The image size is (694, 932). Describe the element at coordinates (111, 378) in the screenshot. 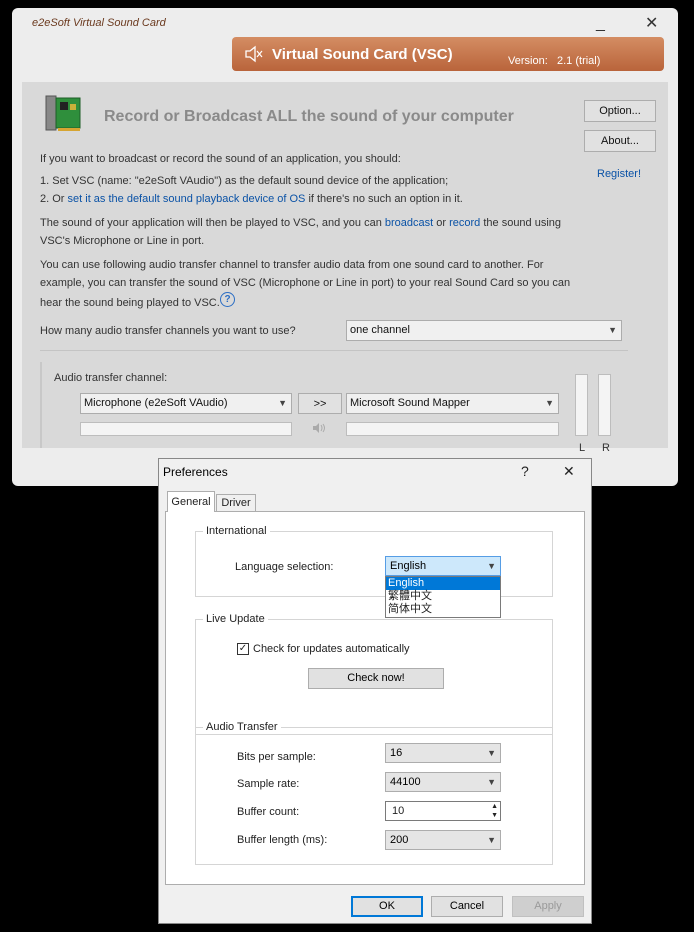

I see `transfer-label: Audio transfer channel:` at that location.